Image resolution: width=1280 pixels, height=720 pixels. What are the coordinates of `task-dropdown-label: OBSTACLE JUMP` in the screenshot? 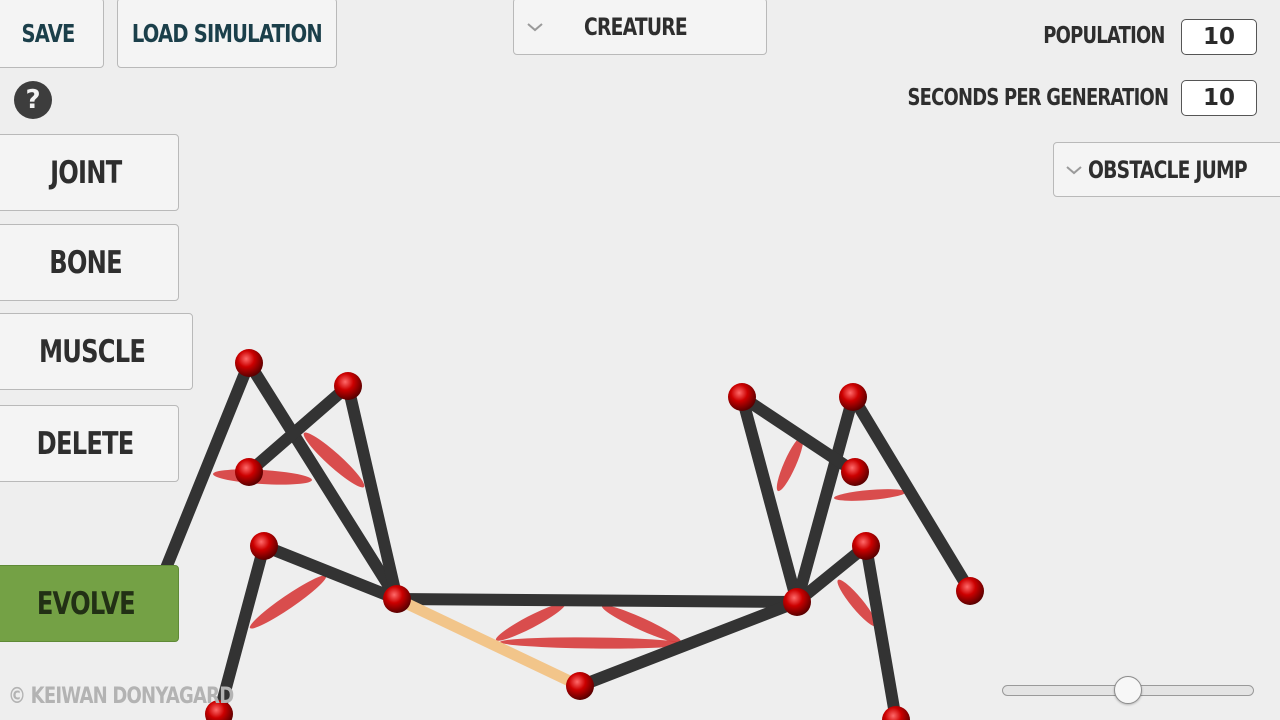 It's located at (1168, 169).